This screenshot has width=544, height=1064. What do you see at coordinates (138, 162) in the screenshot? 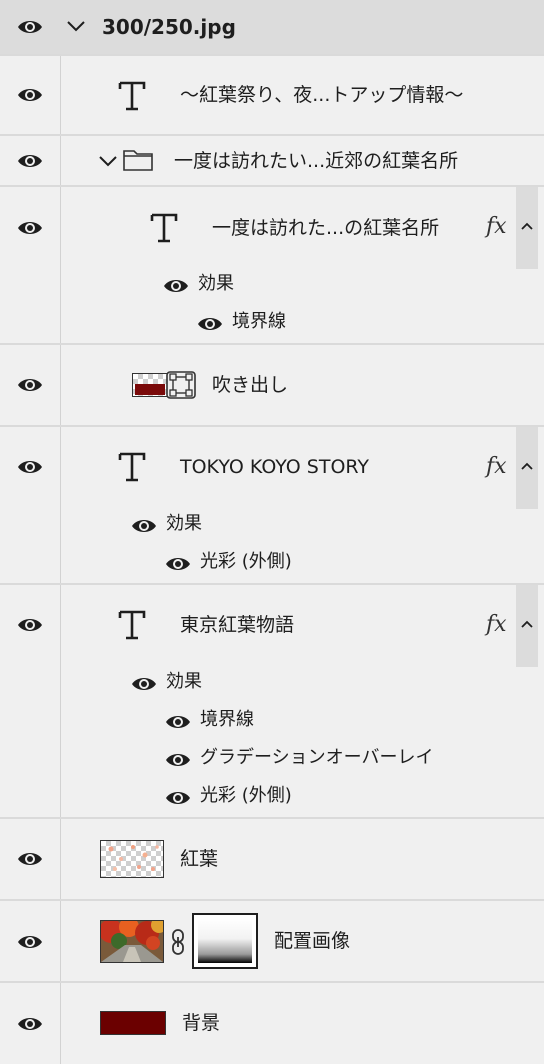
I see `folder-icon` at bounding box center [138, 162].